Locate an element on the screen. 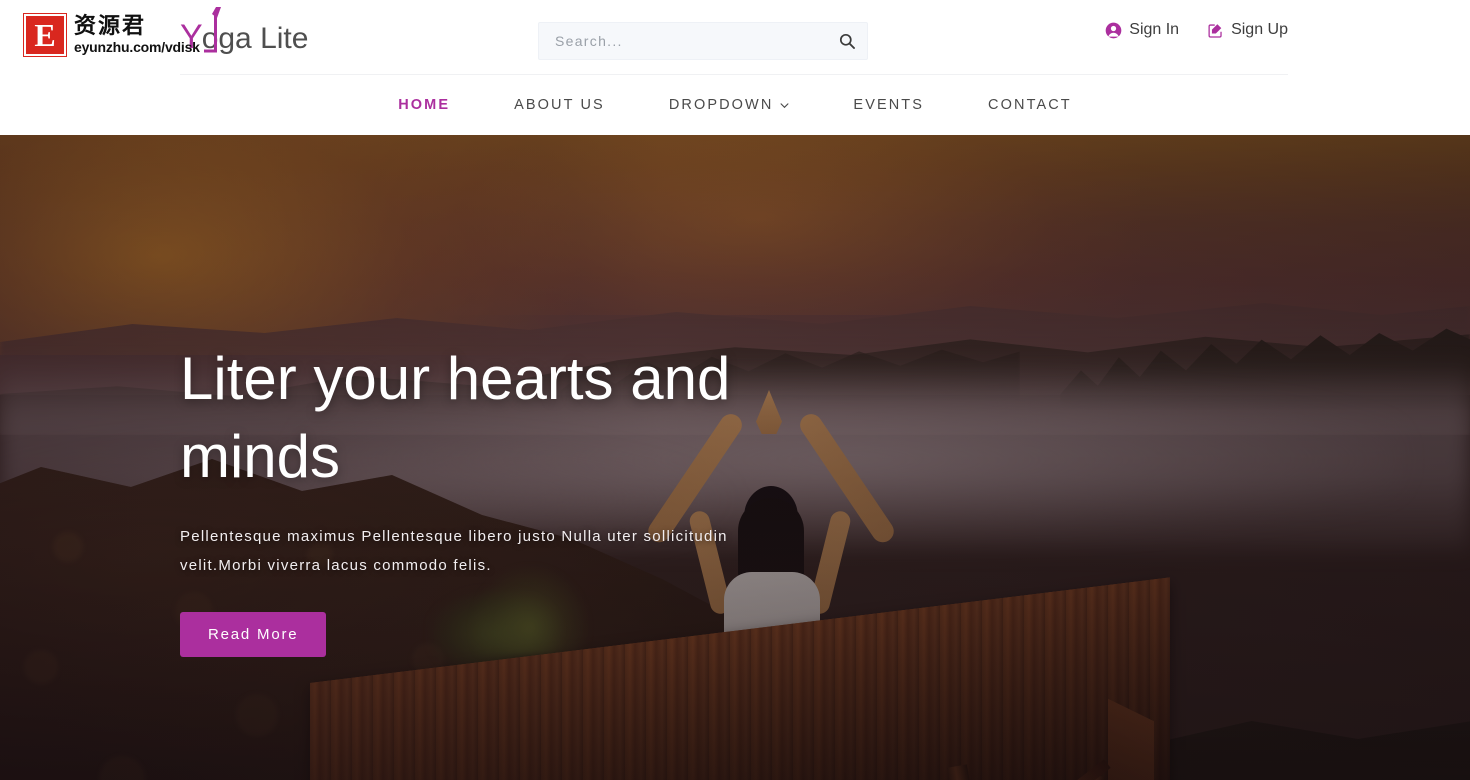 This screenshot has height=780, width=1470. search-button is located at coordinates (847, 41).